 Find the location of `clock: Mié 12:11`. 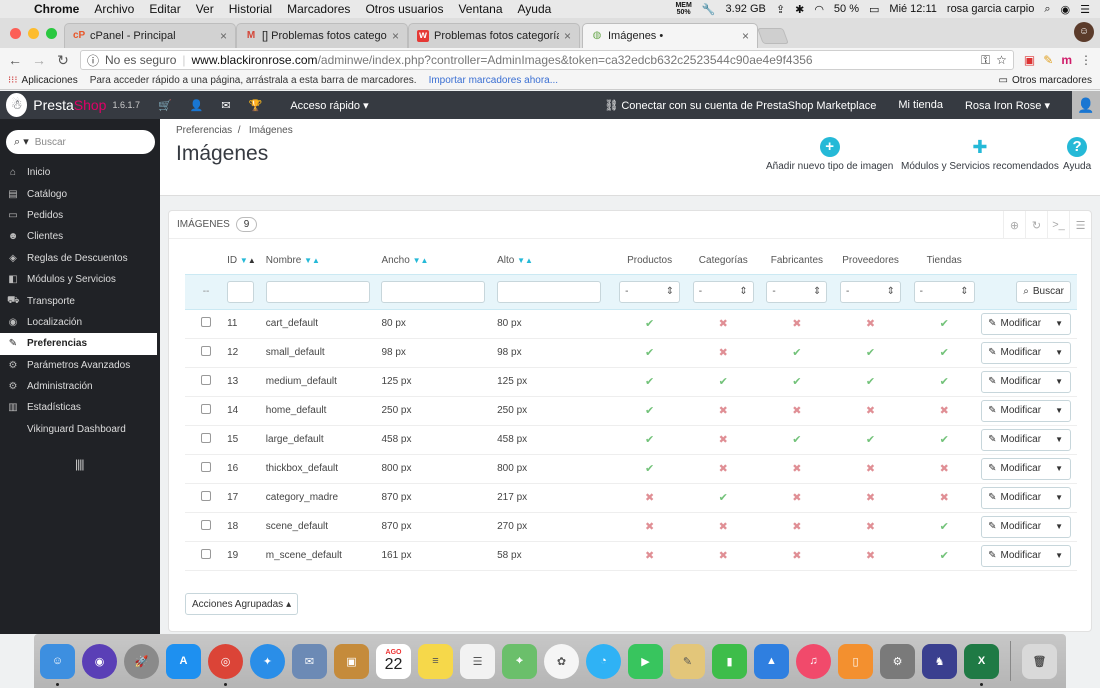

clock: Mié 12:11 is located at coordinates (913, 9).